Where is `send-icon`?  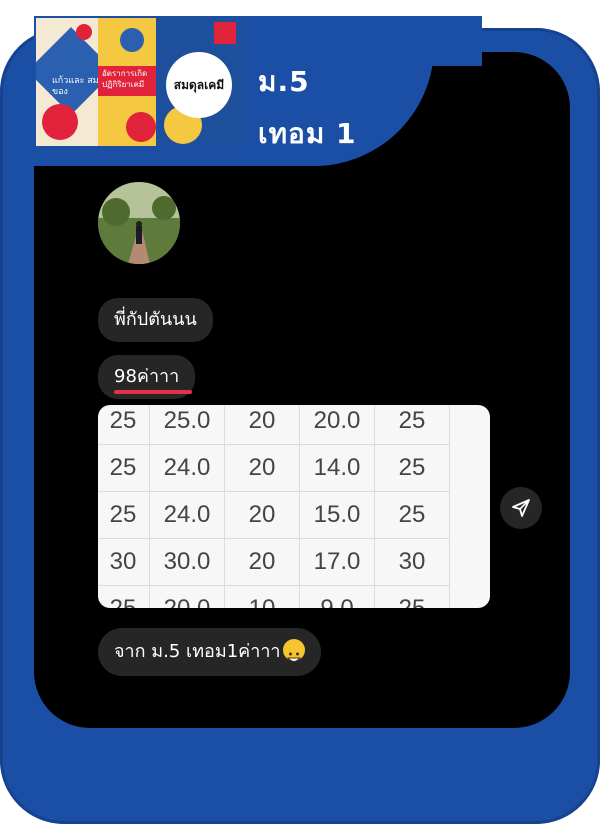
send-icon is located at coordinates (521, 508).